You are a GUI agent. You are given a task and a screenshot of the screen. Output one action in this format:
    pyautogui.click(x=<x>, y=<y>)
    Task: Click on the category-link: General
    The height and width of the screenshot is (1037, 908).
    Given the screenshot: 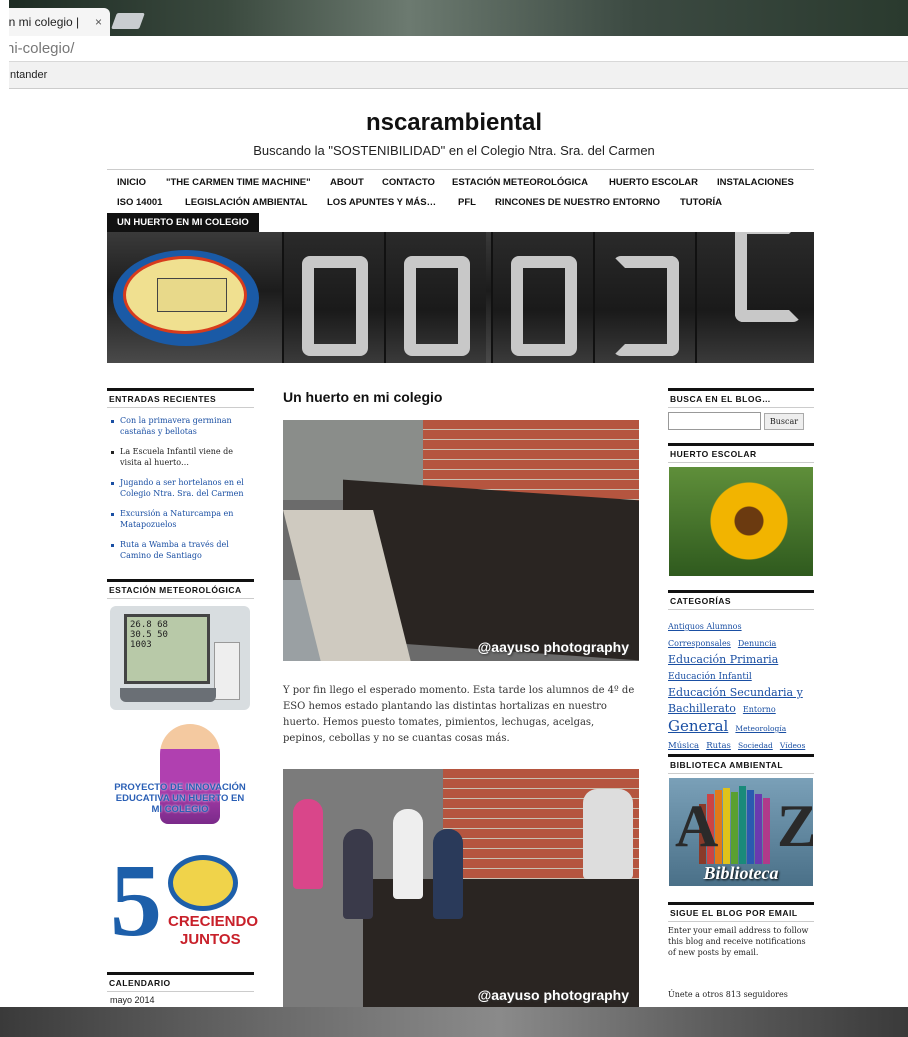 What is the action you would take?
    pyautogui.click(x=698, y=726)
    